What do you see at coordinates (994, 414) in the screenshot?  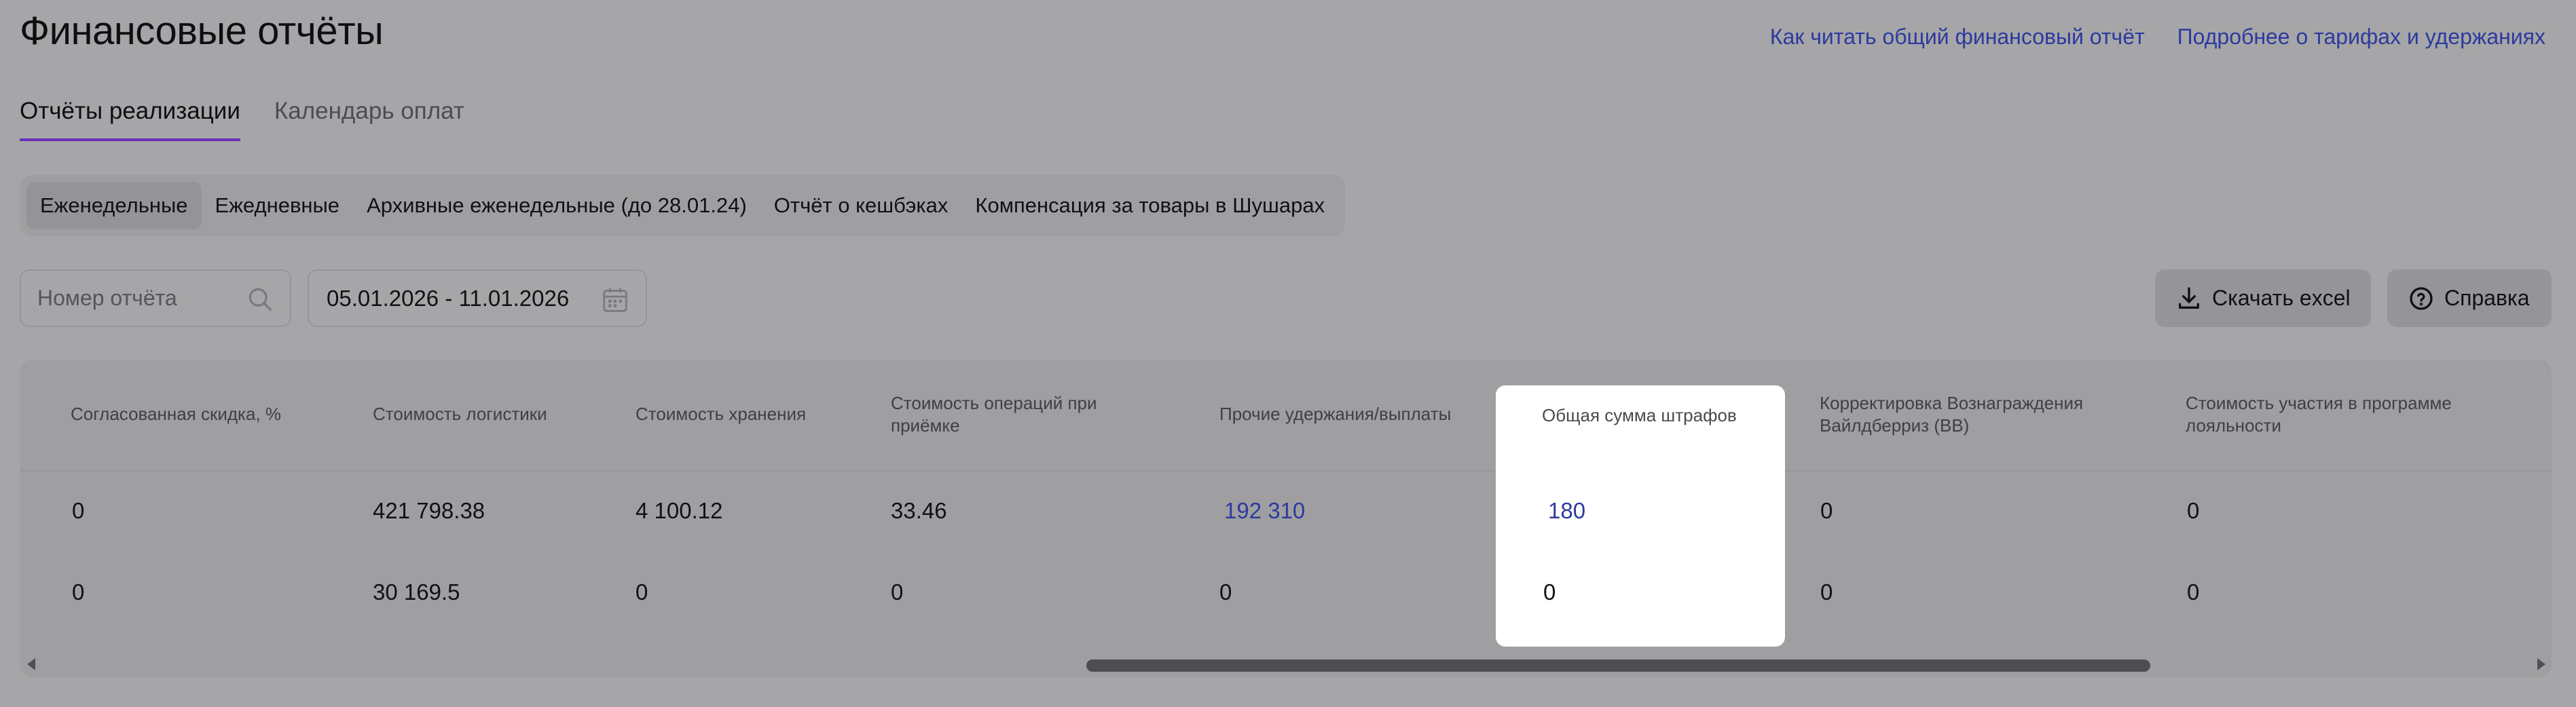 I see `column-header-acceptance-cost: Стоимость операций при приёмке` at bounding box center [994, 414].